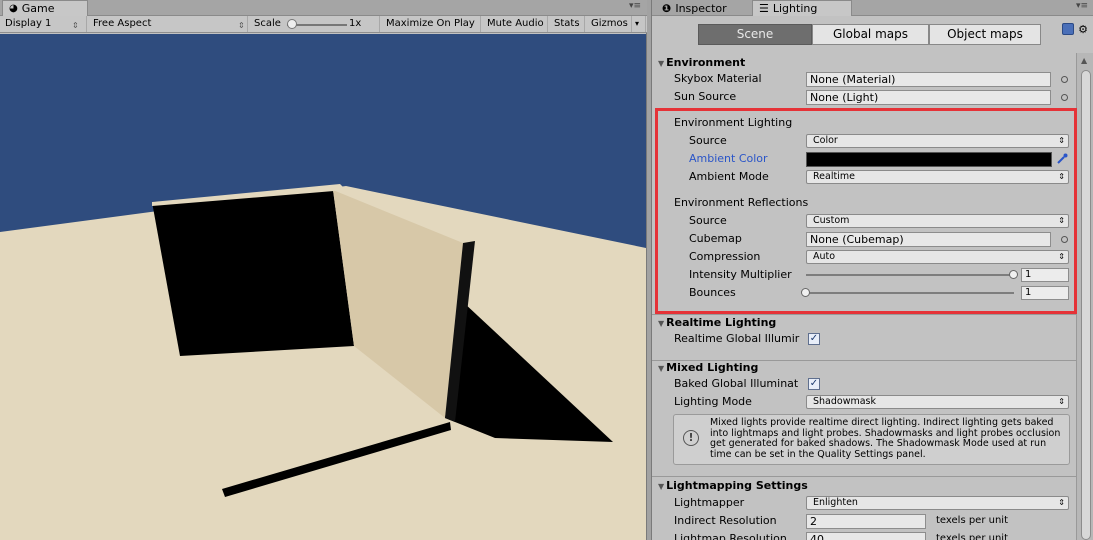 The image size is (1093, 540). I want to click on scroll-up-icon: ▲, so click(1084, 60).